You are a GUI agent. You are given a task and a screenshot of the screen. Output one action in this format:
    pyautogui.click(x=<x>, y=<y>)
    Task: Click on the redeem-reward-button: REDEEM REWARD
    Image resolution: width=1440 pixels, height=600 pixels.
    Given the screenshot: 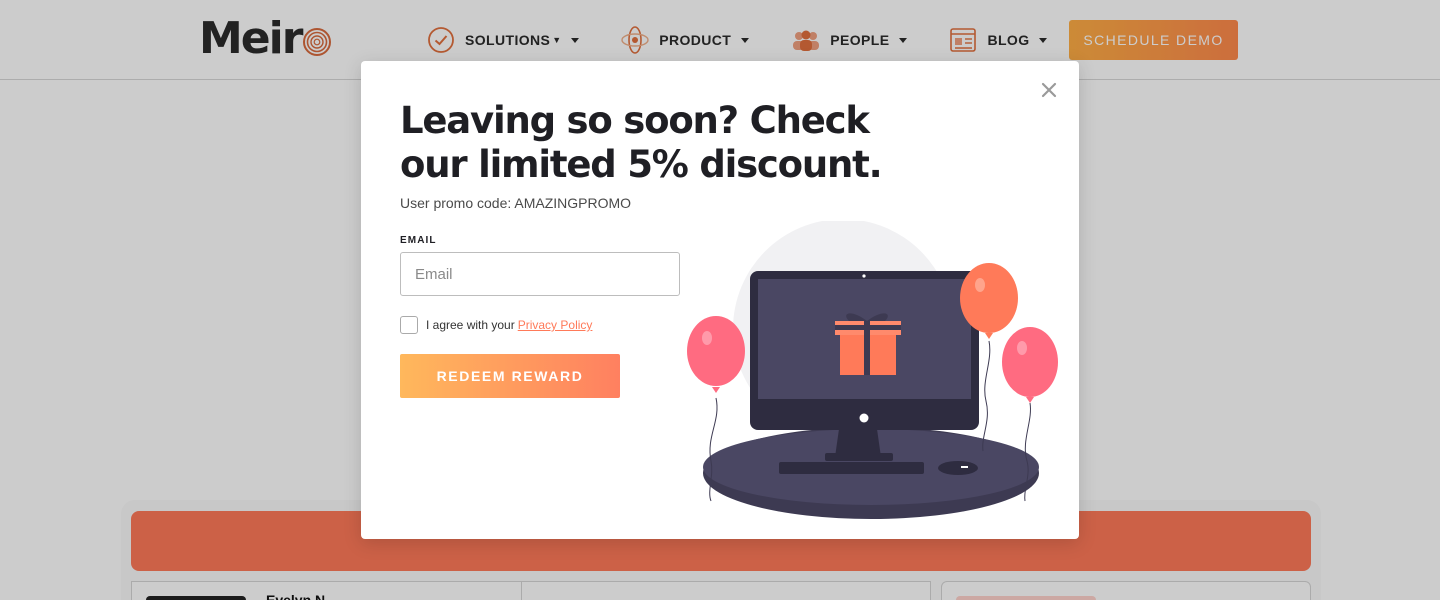 What is the action you would take?
    pyautogui.click(x=510, y=376)
    